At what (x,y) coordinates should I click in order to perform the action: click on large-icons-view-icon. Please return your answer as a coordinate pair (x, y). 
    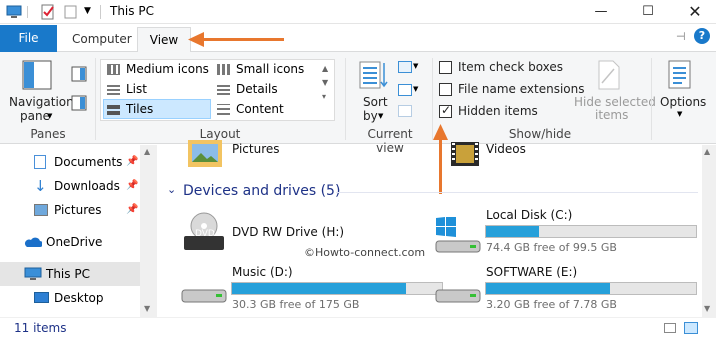
    Looking at the image, I should click on (691, 328).